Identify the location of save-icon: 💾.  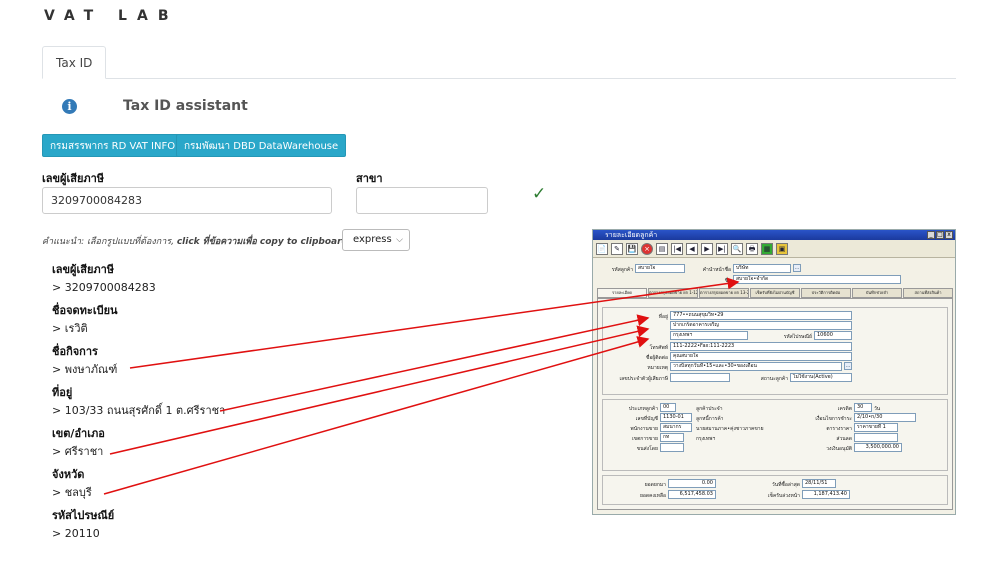
(632, 248).